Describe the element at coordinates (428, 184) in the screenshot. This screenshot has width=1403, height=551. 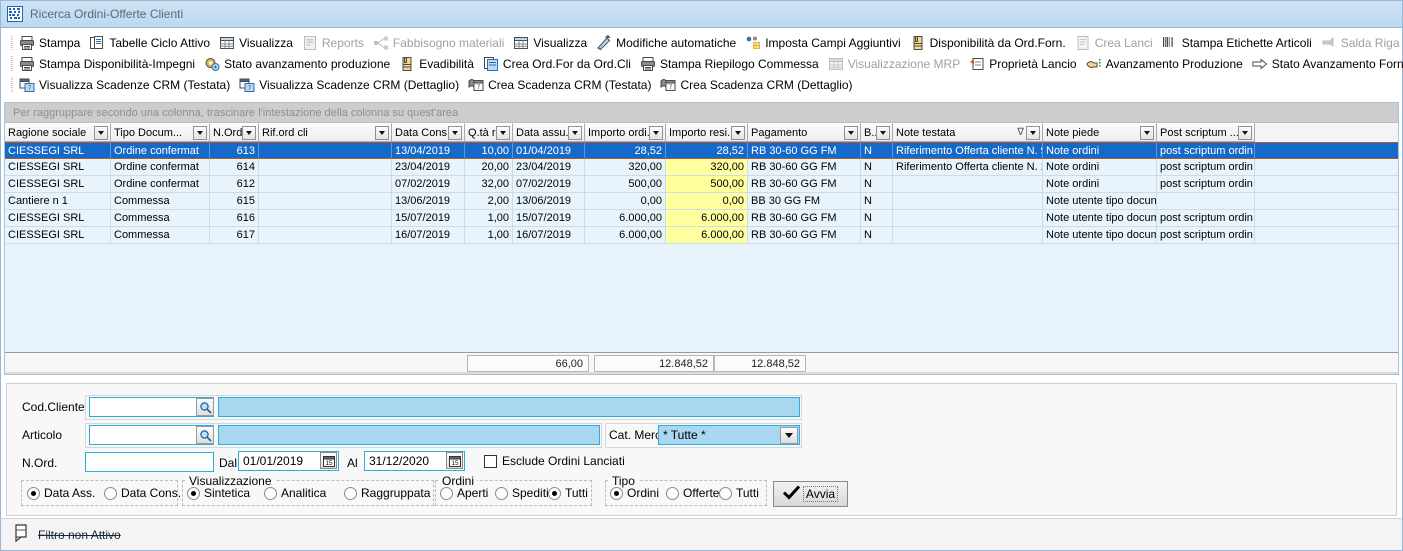
I see `cell-data-cons: 07/02/2019` at that location.